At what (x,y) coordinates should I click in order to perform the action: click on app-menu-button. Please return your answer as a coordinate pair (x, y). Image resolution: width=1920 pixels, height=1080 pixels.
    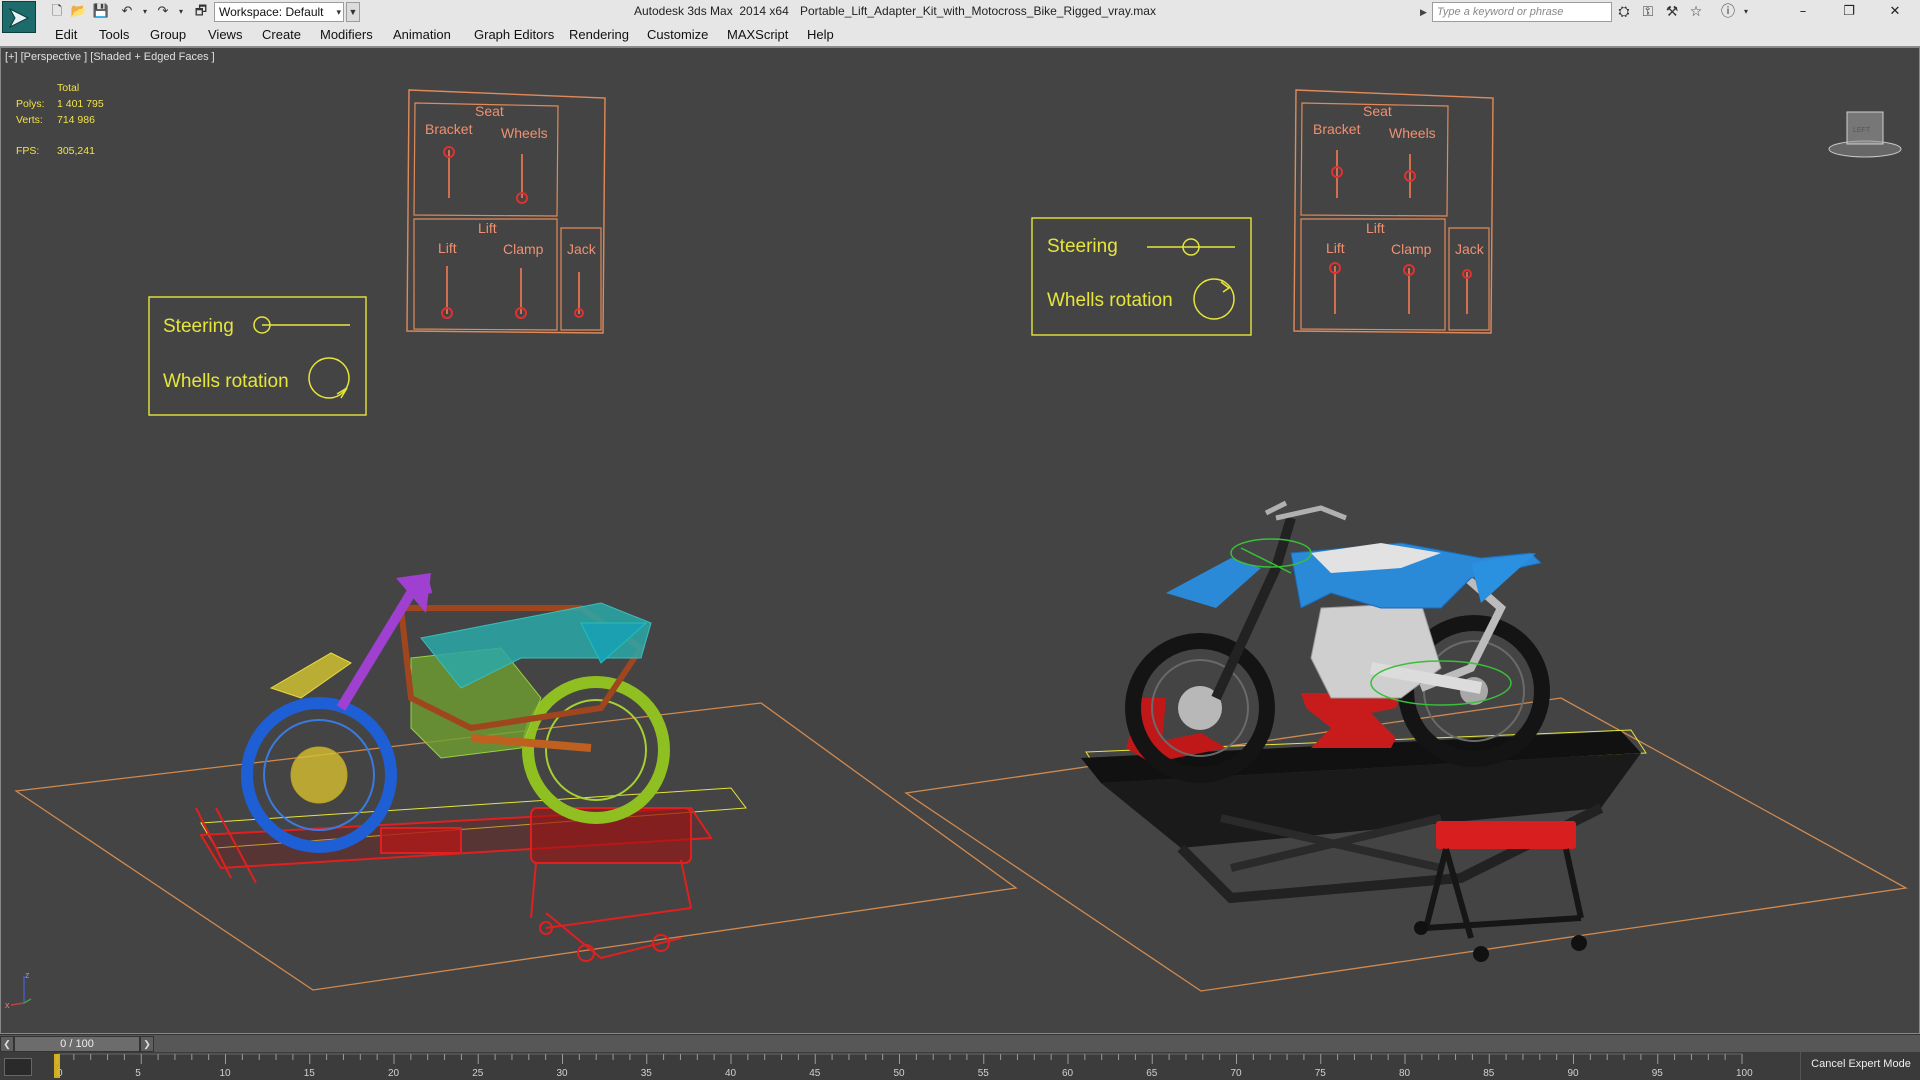
    Looking at the image, I should click on (19, 17).